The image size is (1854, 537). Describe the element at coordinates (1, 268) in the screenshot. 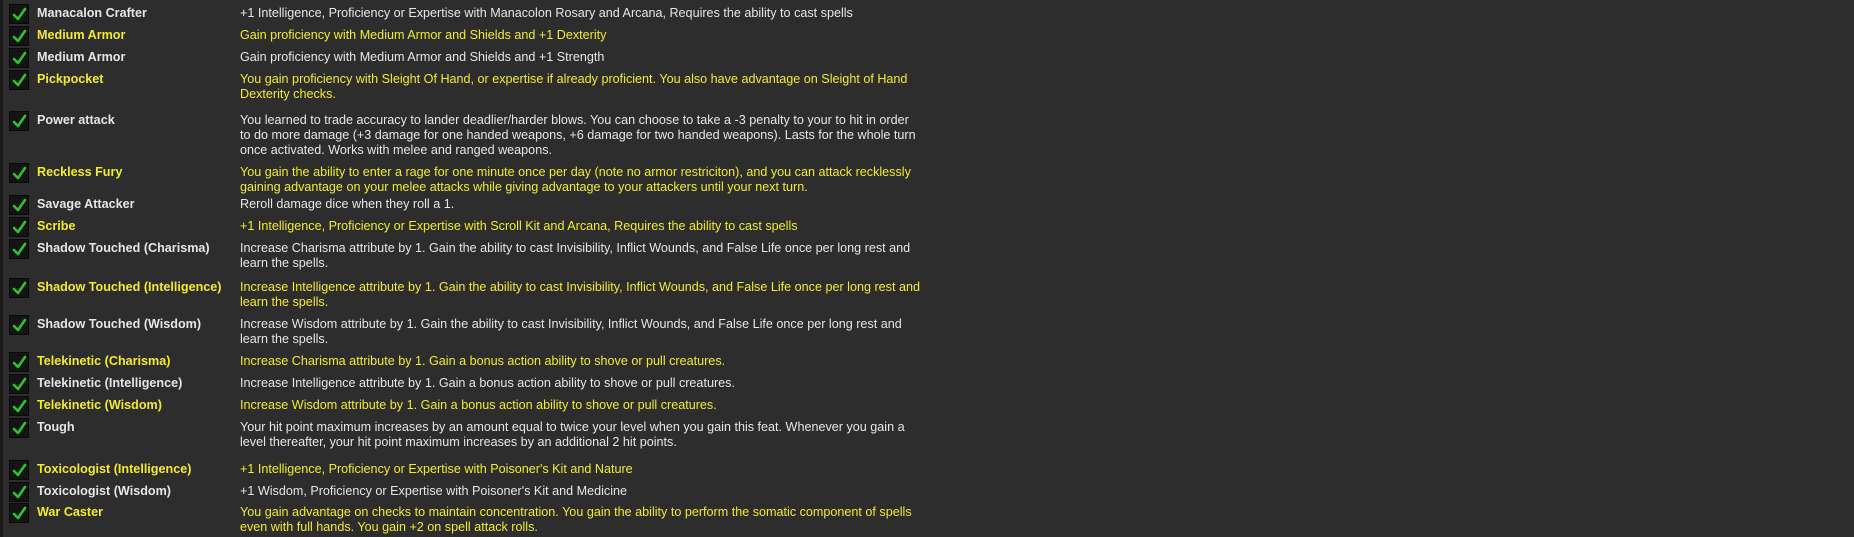

I see `panel-left-border` at that location.